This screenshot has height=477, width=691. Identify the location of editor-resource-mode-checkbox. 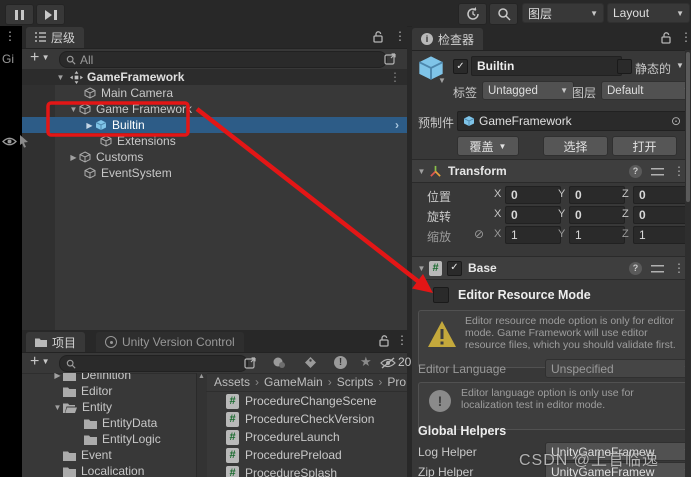
(441, 295).